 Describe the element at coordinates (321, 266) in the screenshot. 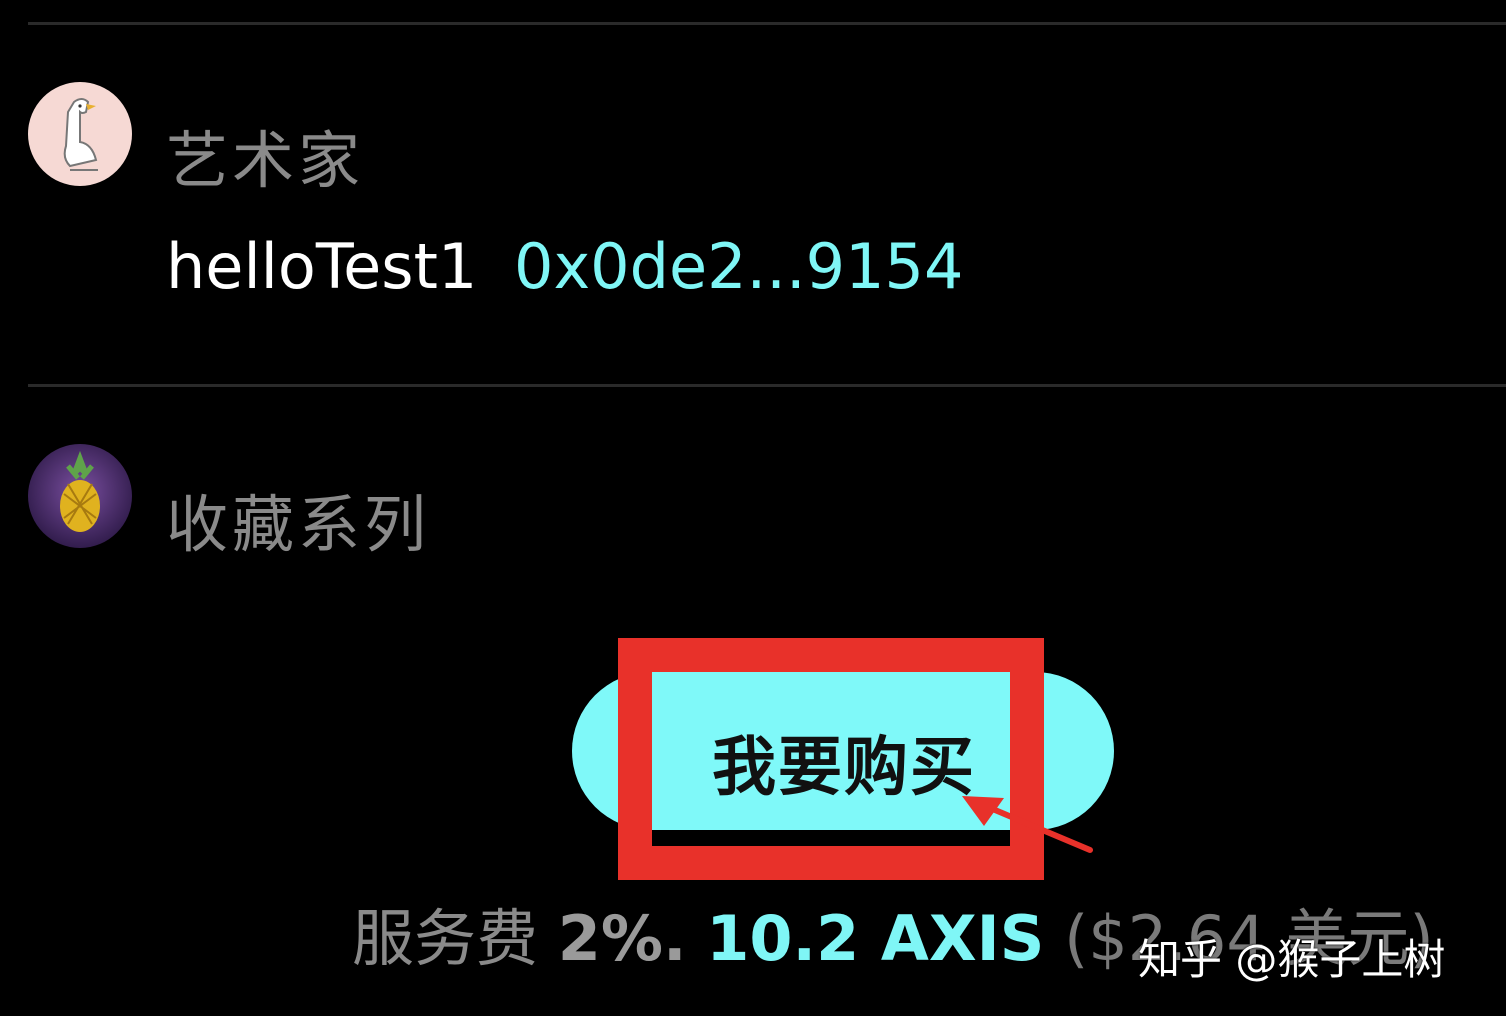

I see `artist-name: helloTest1` at that location.